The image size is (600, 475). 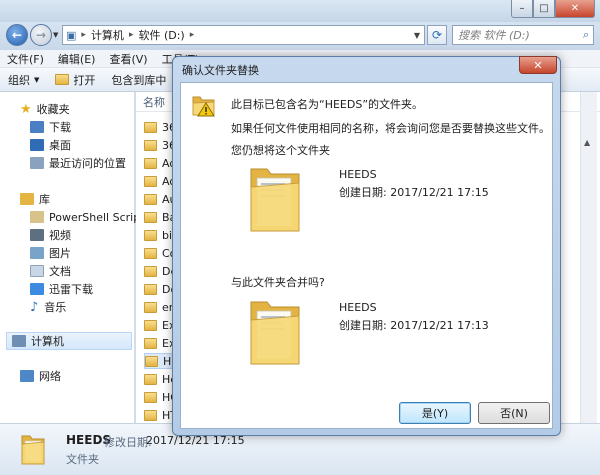 I want to click on address-dropdown-icon: ▼, so click(x=417, y=35).